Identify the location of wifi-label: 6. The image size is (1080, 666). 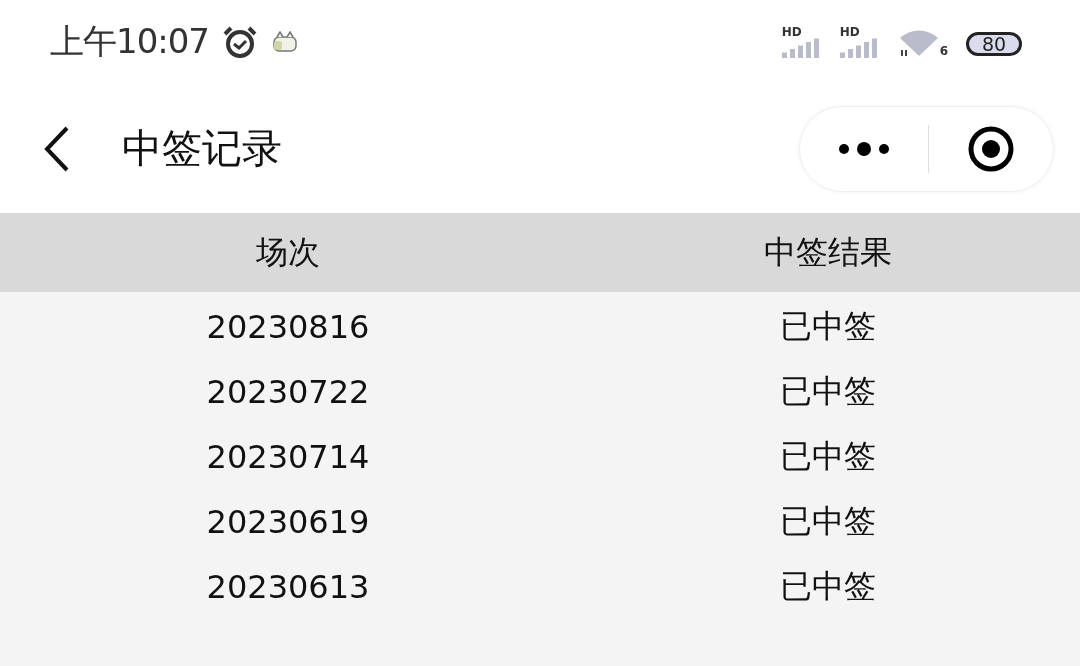
(943, 51).